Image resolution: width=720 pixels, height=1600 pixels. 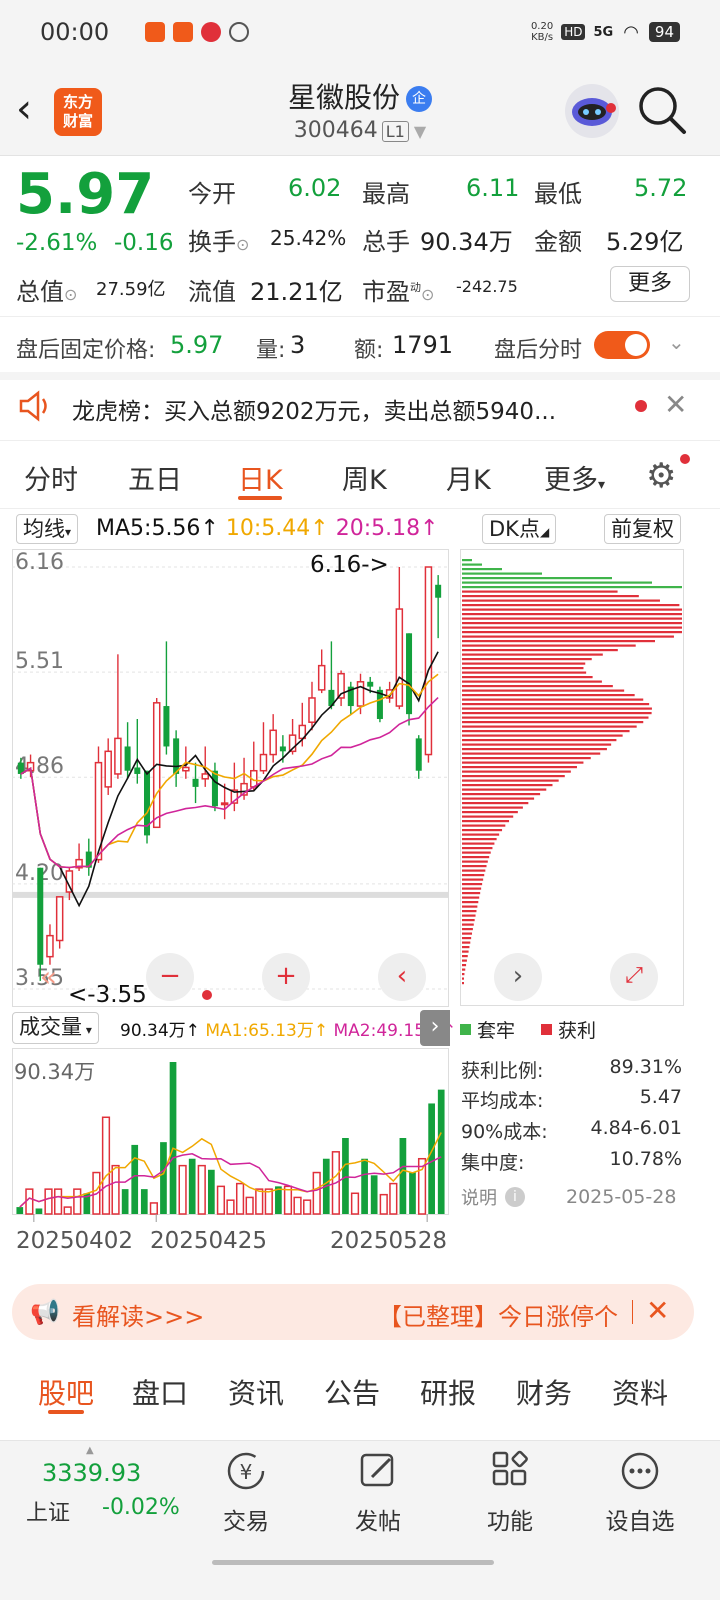 I want to click on tab-intraday: 分时, so click(x=51, y=477).